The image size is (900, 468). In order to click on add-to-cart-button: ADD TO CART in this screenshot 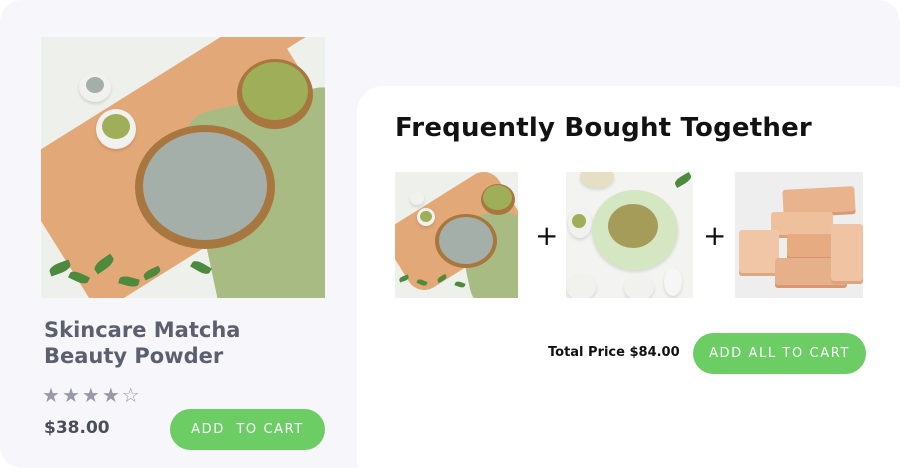, I will do `click(247, 429)`.